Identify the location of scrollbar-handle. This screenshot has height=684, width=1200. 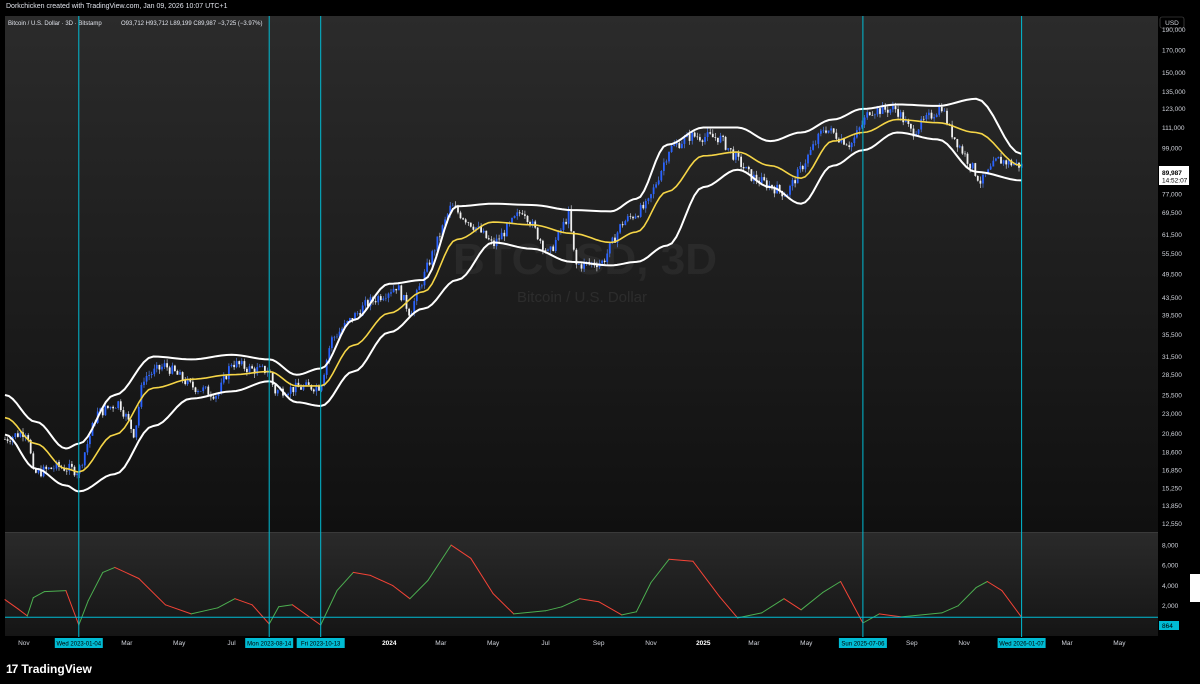
(1195, 588).